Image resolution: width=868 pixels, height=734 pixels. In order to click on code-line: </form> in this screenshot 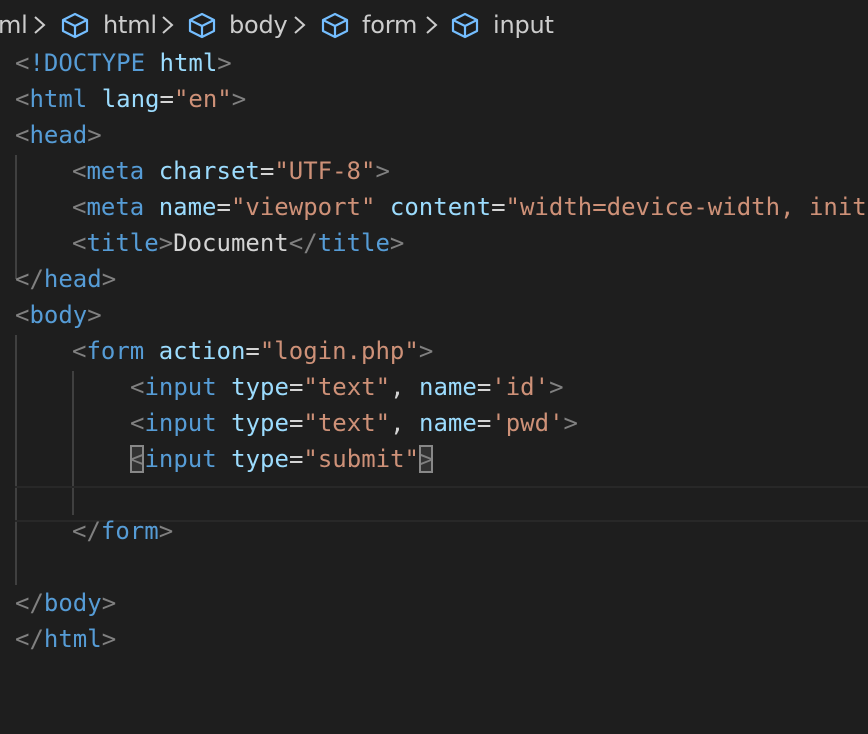, I will do `click(434, 531)`.